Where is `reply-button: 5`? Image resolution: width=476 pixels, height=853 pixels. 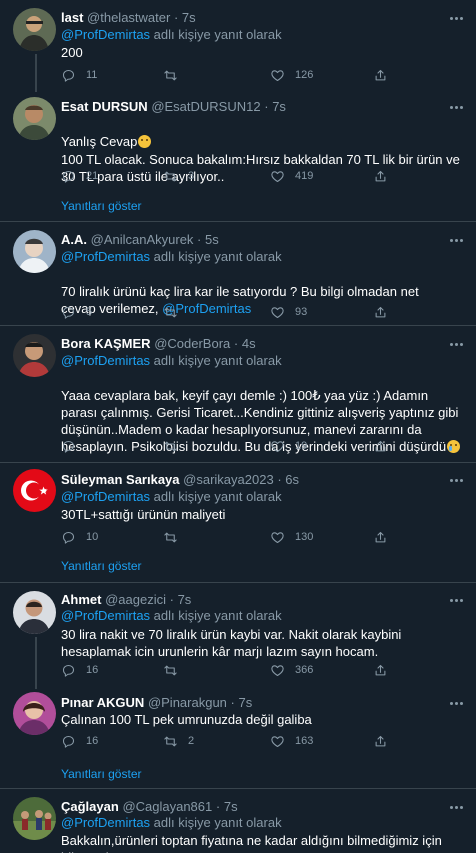 reply-button: 5 is located at coordinates (76, 312).